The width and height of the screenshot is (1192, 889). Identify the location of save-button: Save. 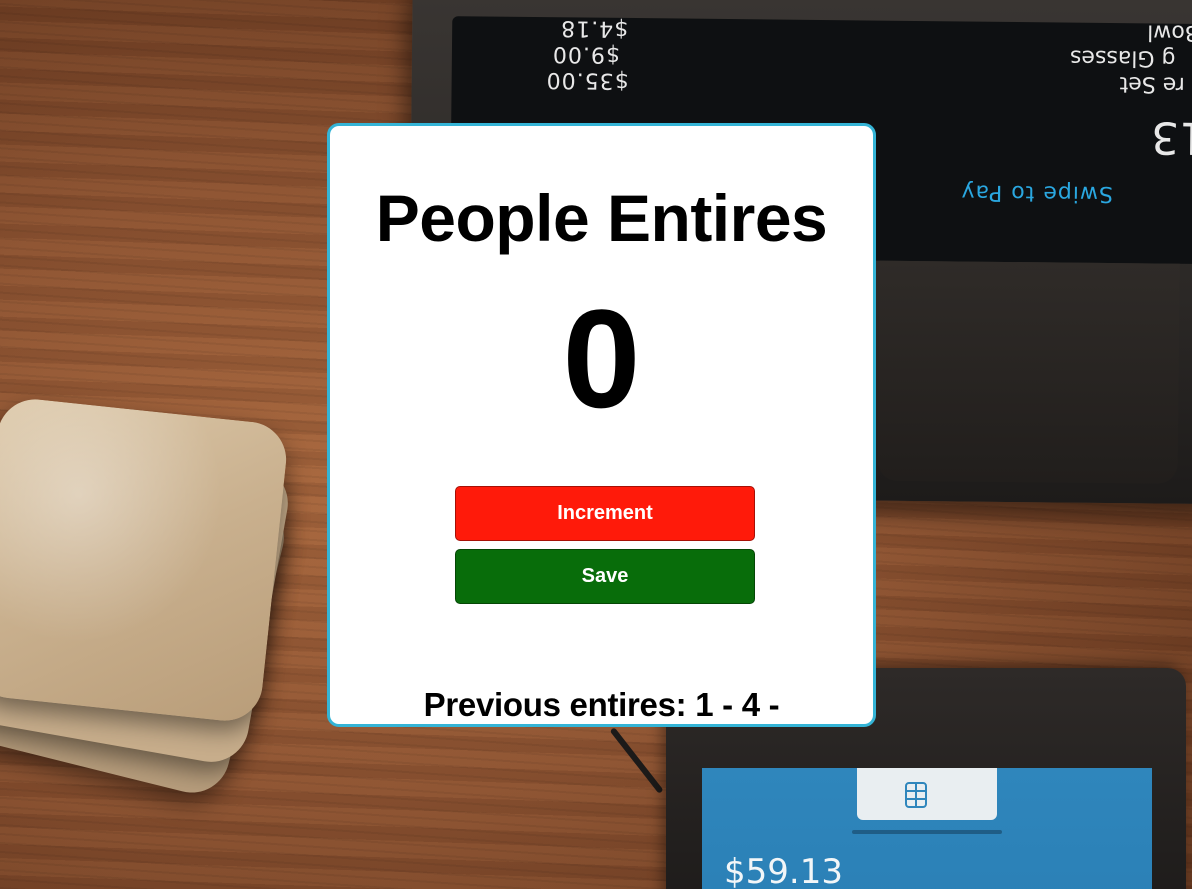
(605, 576).